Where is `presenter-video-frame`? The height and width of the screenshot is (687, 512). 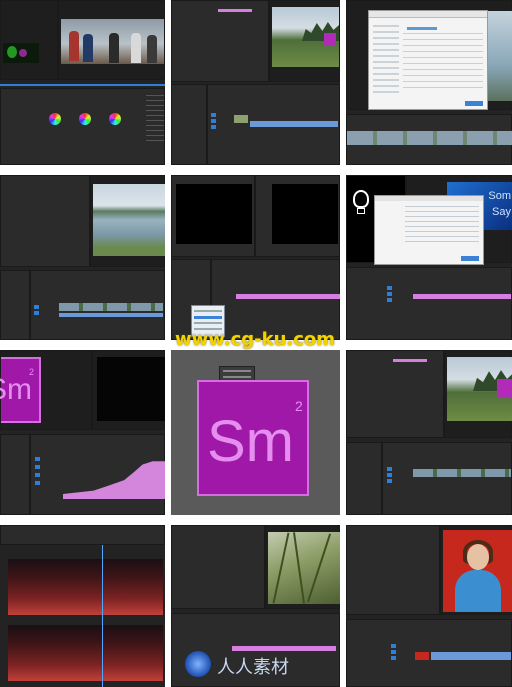
presenter-video-frame is located at coordinates (477, 571).